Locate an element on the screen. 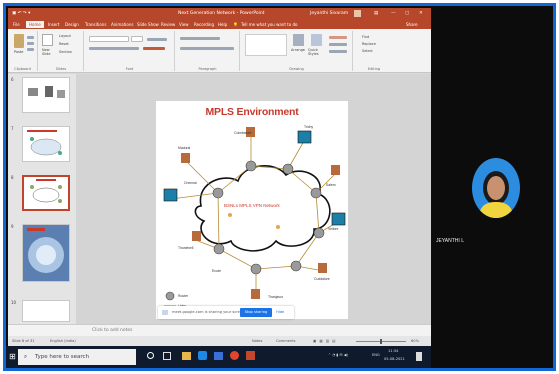  font-size-select is located at coordinates (137, 39).